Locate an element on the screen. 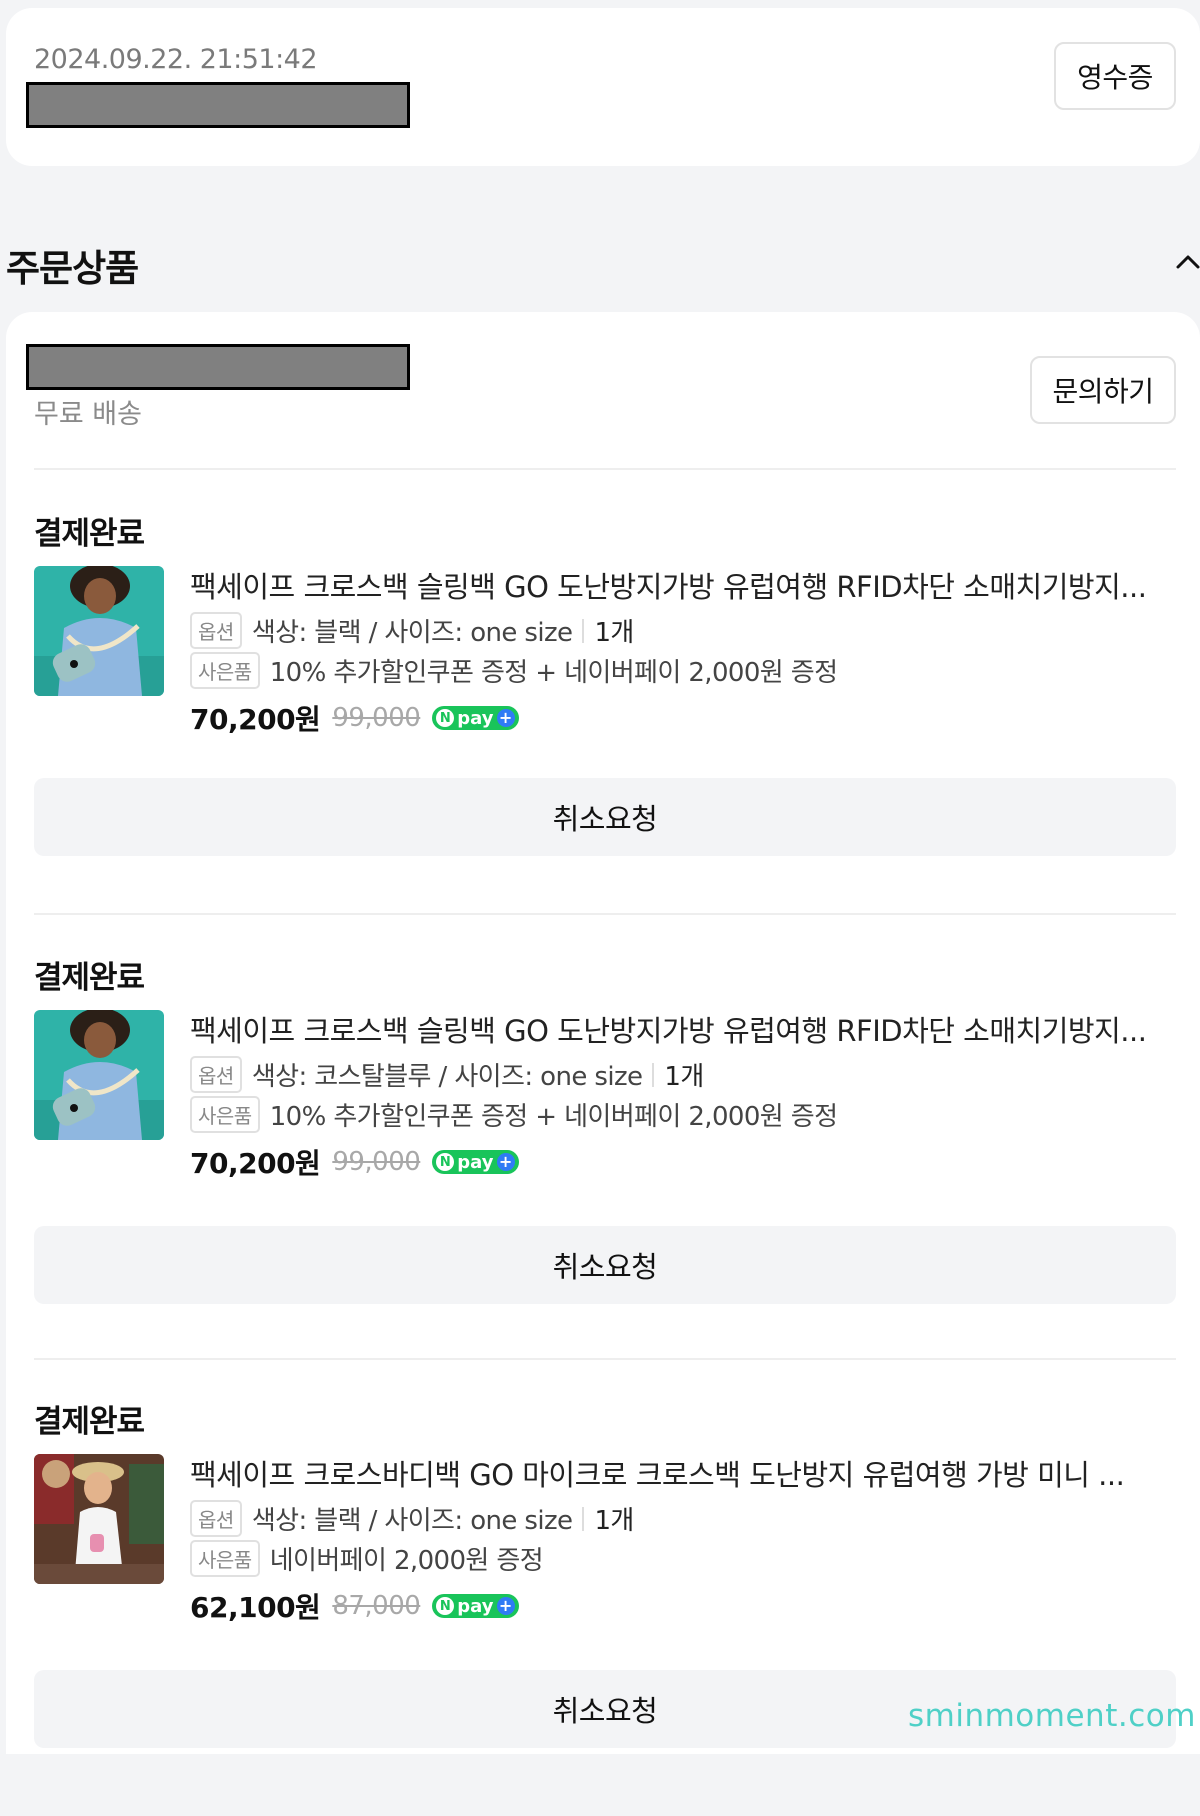 The image size is (1200, 1816). sale-price: 62,100원 is located at coordinates (255, 1607).